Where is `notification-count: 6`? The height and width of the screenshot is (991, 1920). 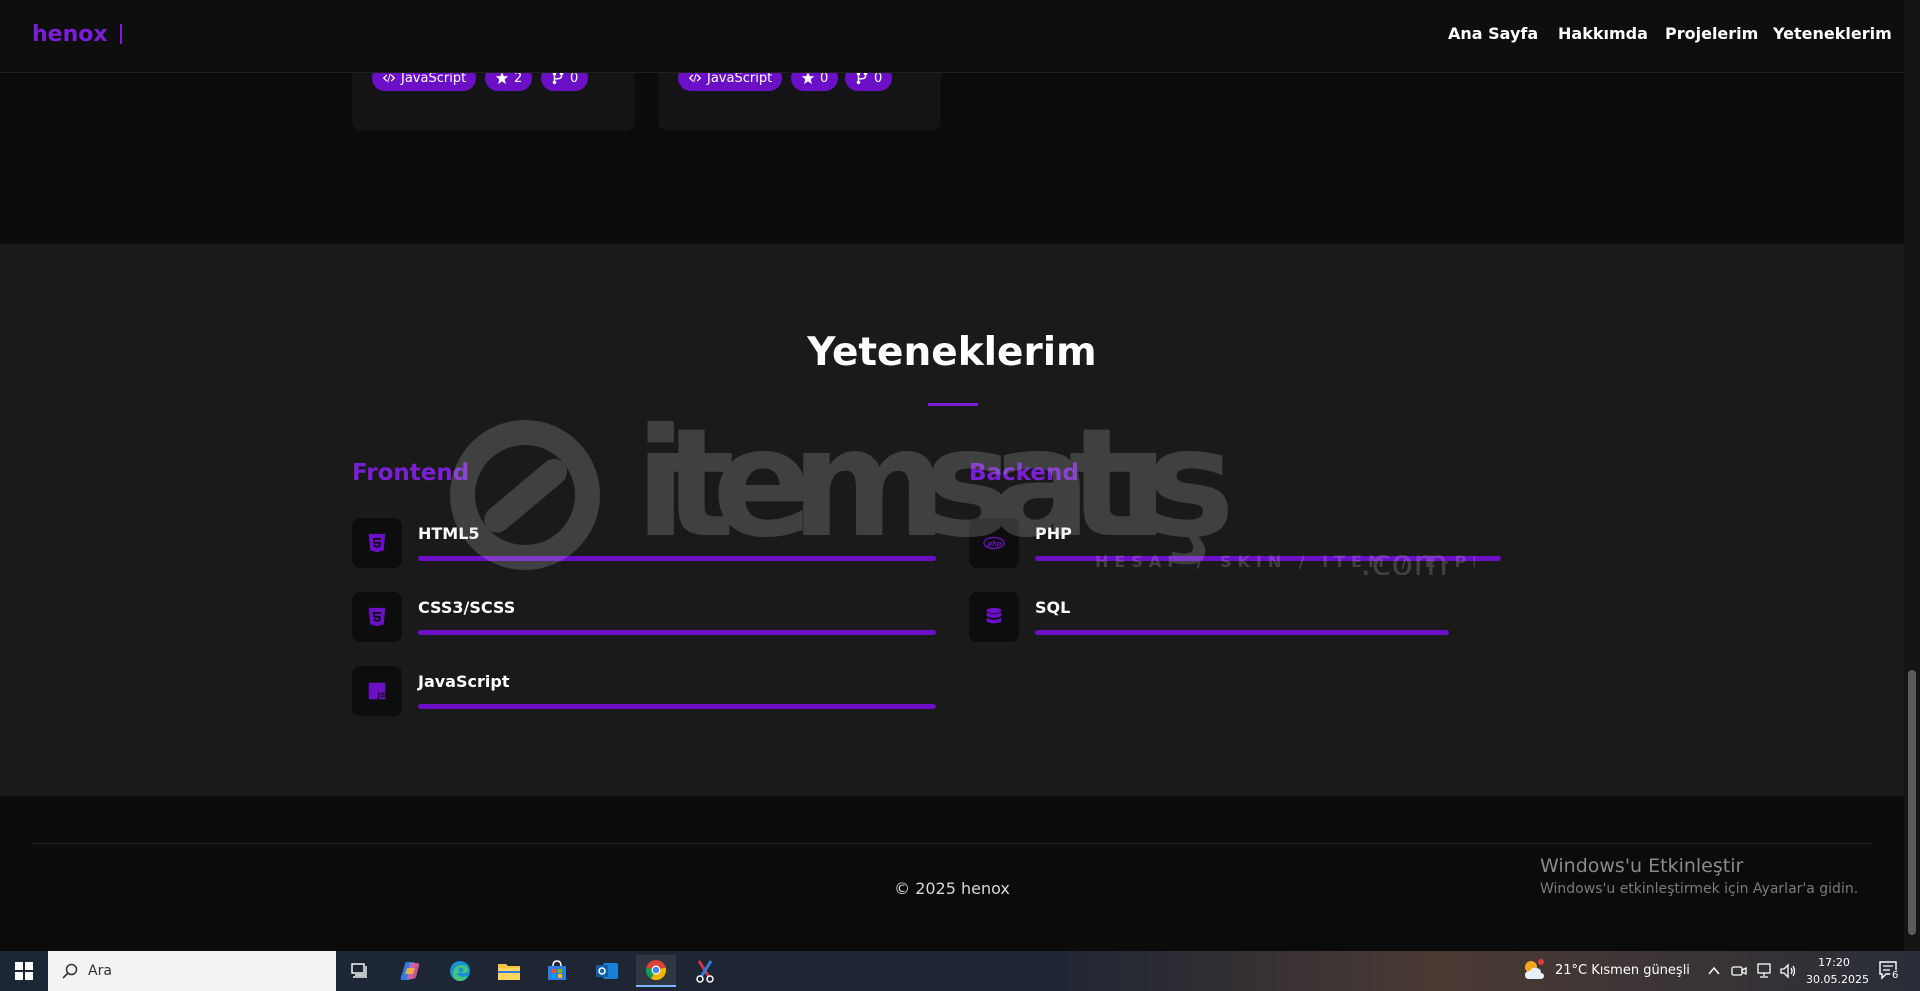 notification-count: 6 is located at coordinates (1895, 975).